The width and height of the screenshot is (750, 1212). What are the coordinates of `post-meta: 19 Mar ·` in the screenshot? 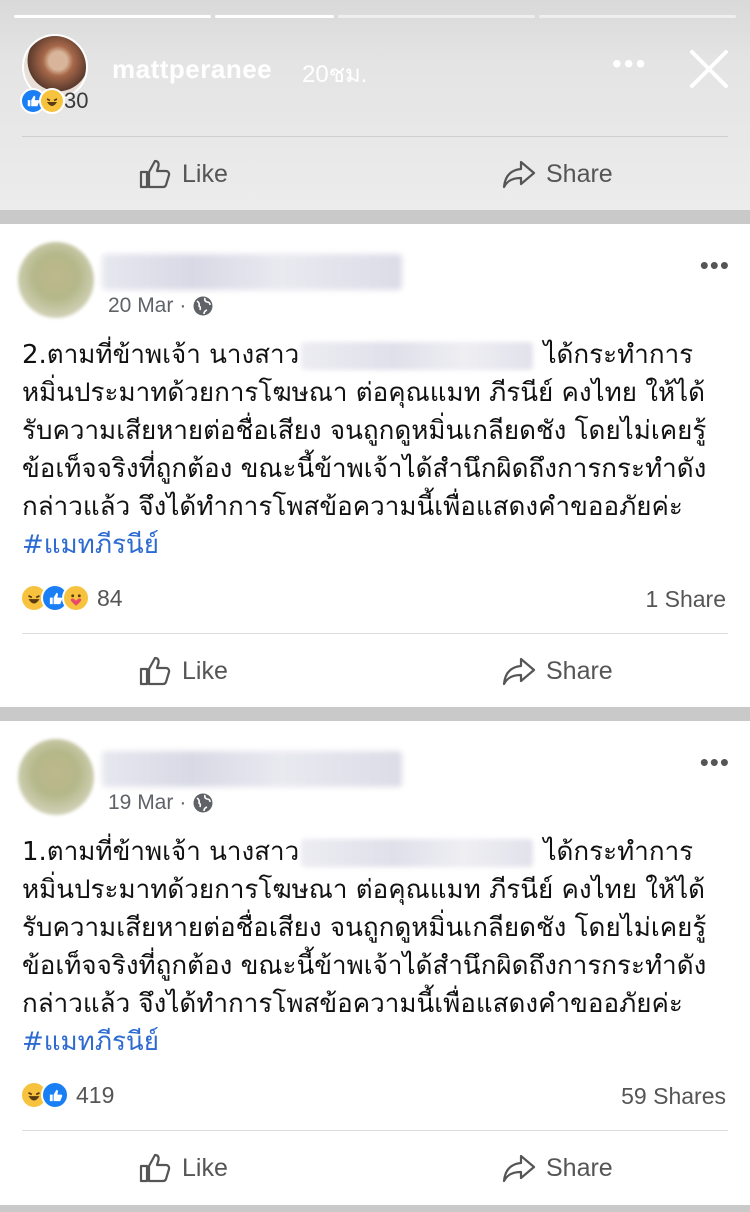 It's located at (161, 803).